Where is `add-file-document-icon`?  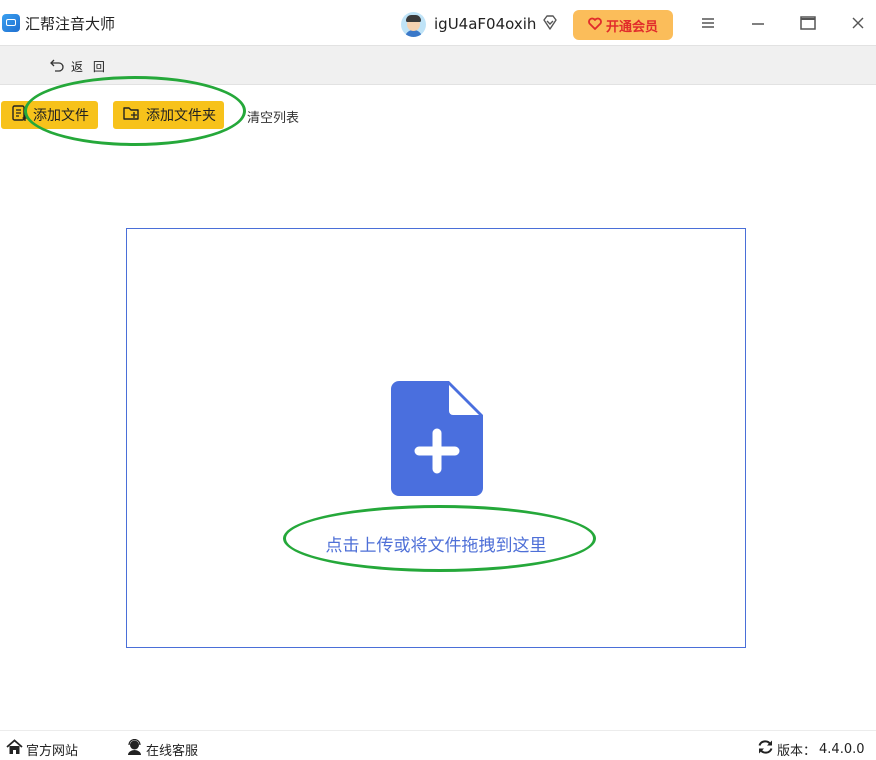 add-file-document-icon is located at coordinates (437, 438).